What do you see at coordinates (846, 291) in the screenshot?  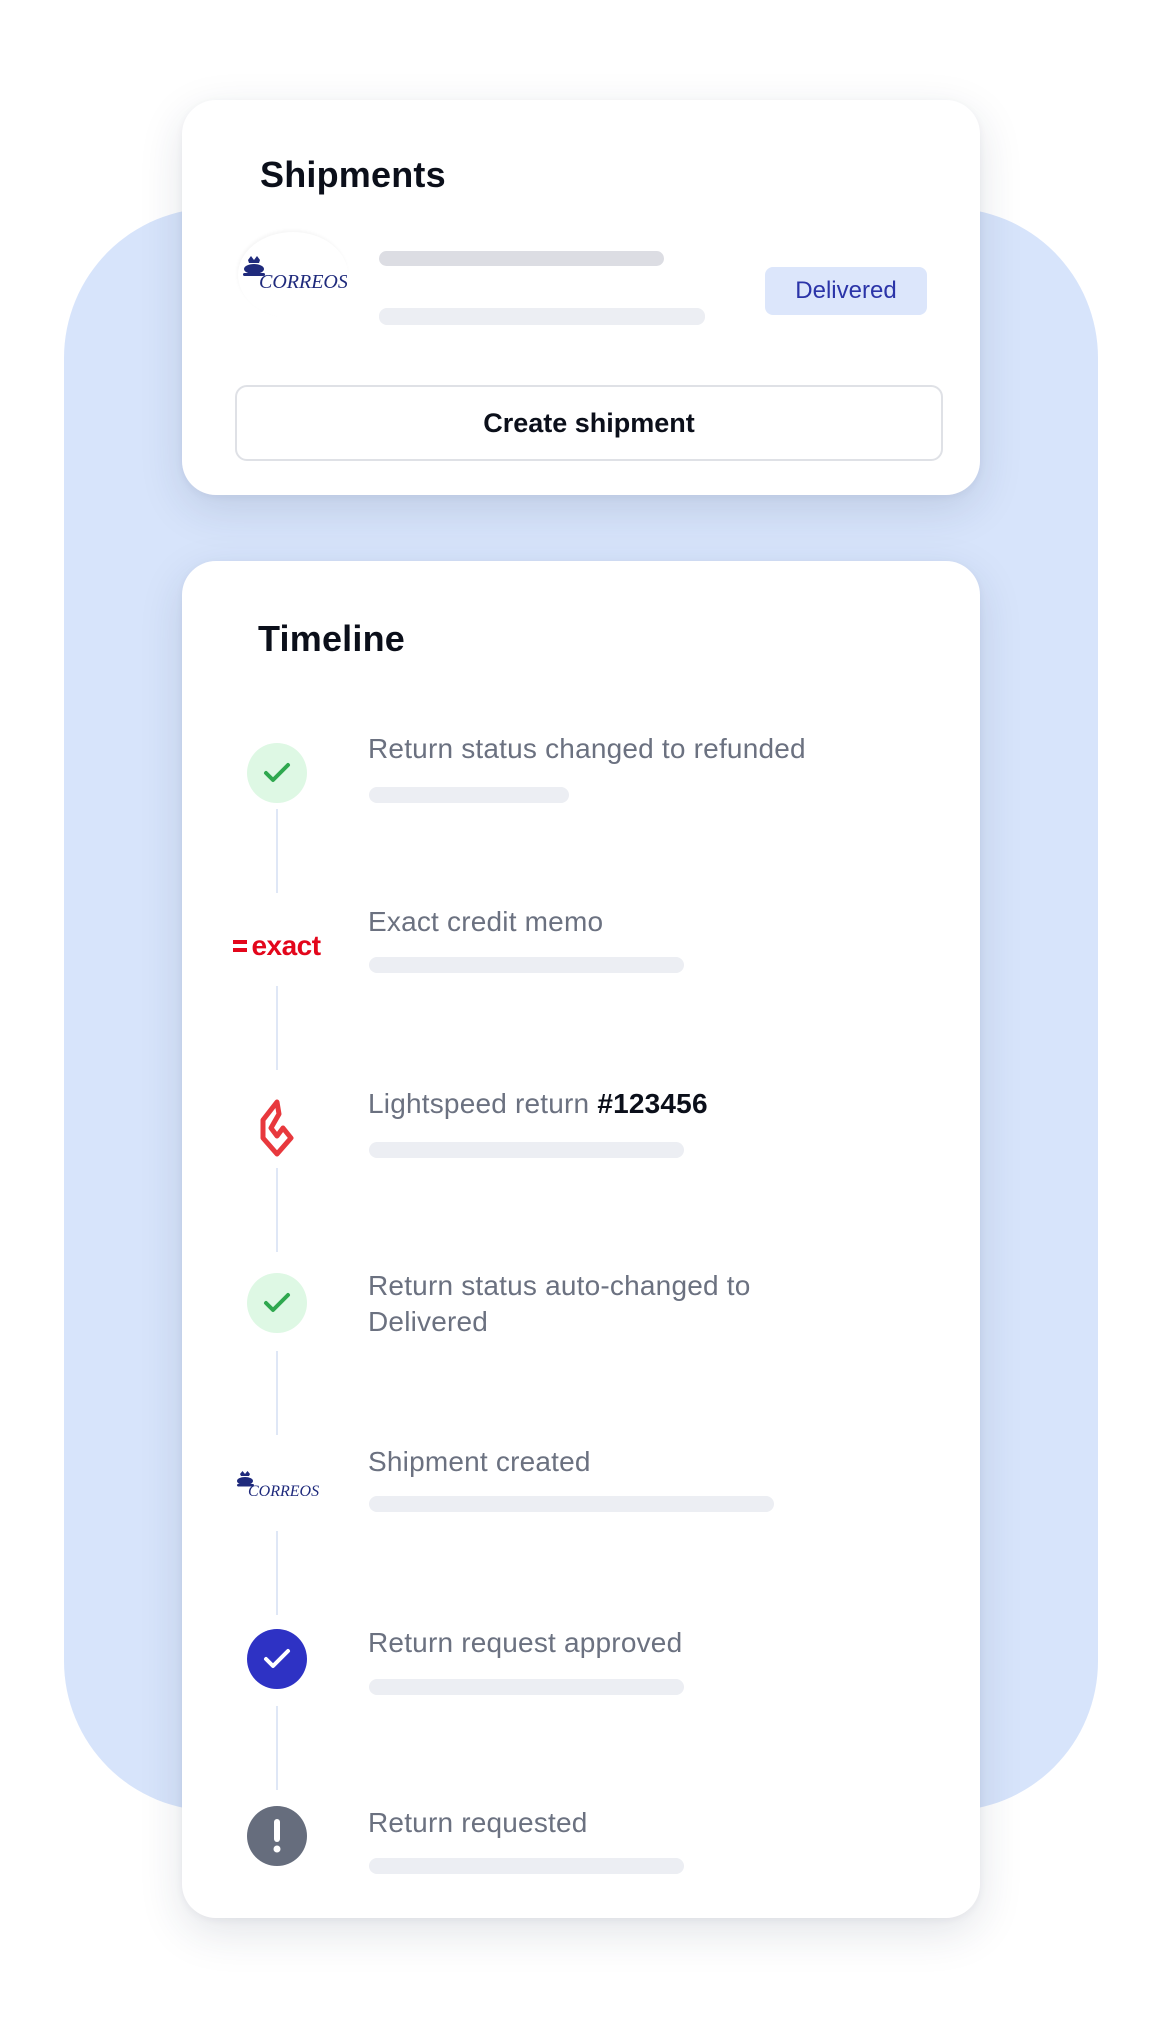 I see `status-badge: Delivered` at bounding box center [846, 291].